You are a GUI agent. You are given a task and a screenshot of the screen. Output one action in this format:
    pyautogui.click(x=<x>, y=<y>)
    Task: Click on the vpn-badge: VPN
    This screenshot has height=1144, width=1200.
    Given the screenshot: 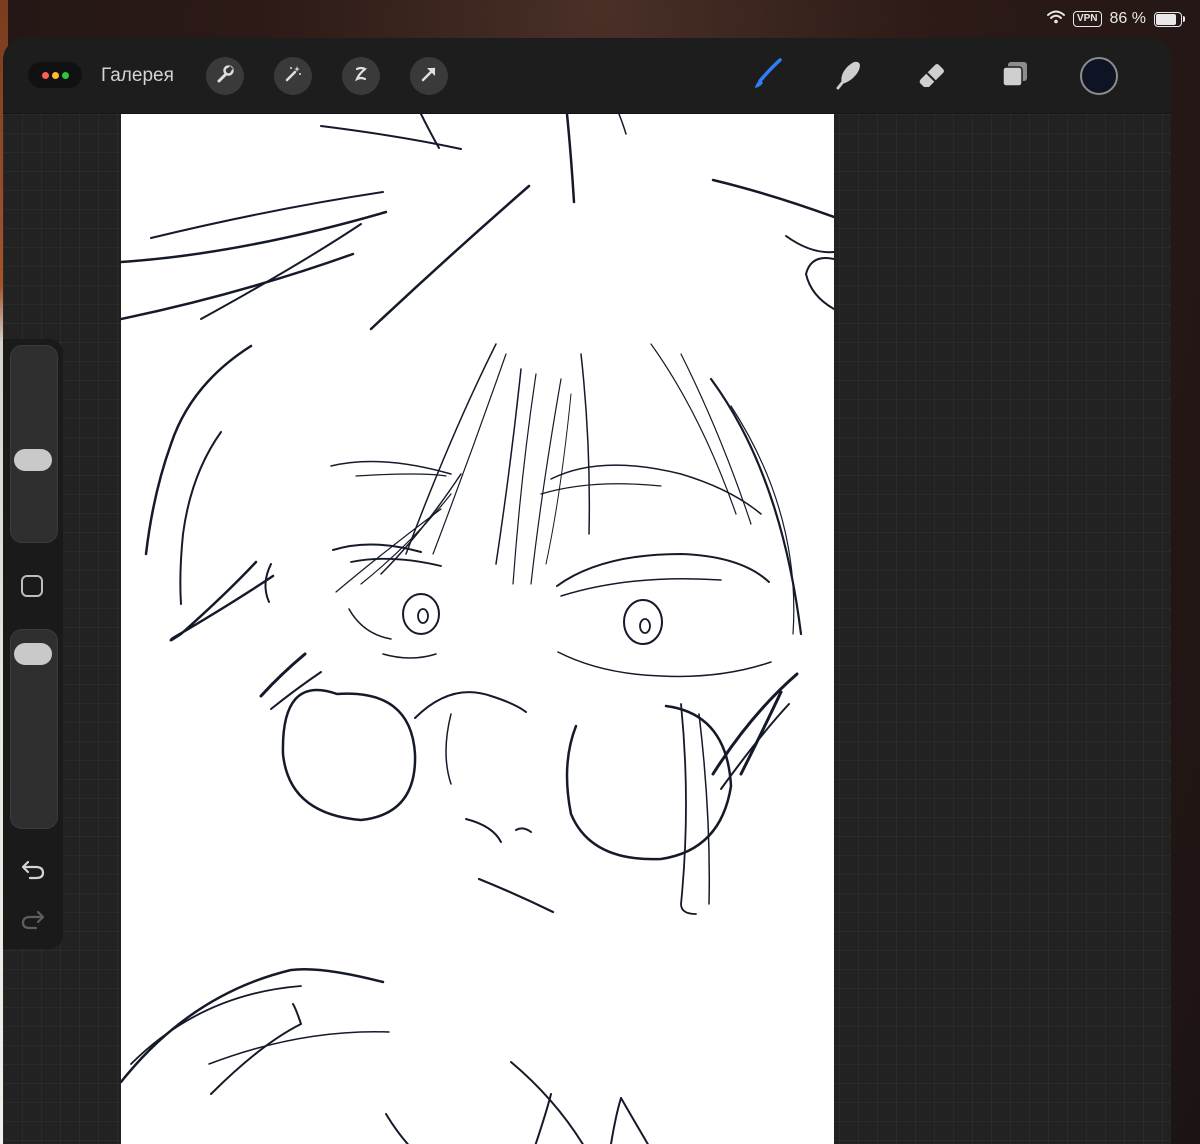 What is the action you would take?
    pyautogui.click(x=1087, y=19)
    